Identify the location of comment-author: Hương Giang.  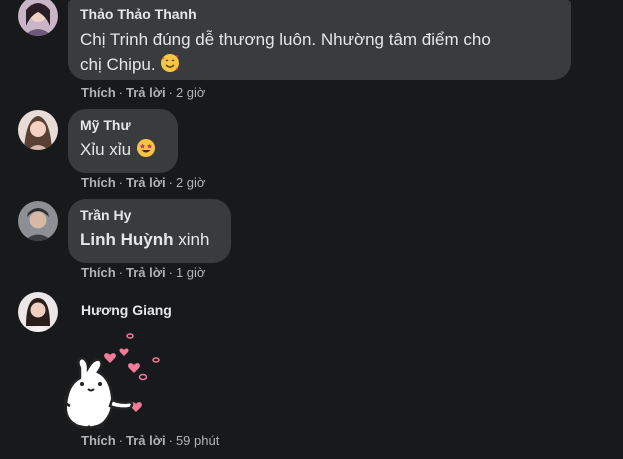
(126, 310).